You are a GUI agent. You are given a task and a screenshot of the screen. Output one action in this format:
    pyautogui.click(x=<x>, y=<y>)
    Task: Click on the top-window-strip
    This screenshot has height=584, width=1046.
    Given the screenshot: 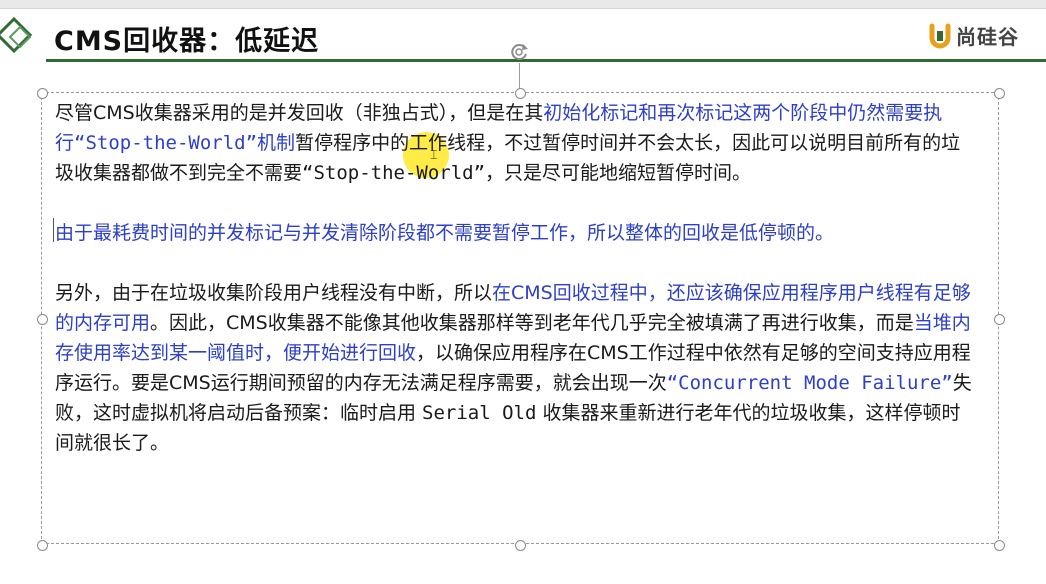 What is the action you would take?
    pyautogui.click(x=523, y=4)
    